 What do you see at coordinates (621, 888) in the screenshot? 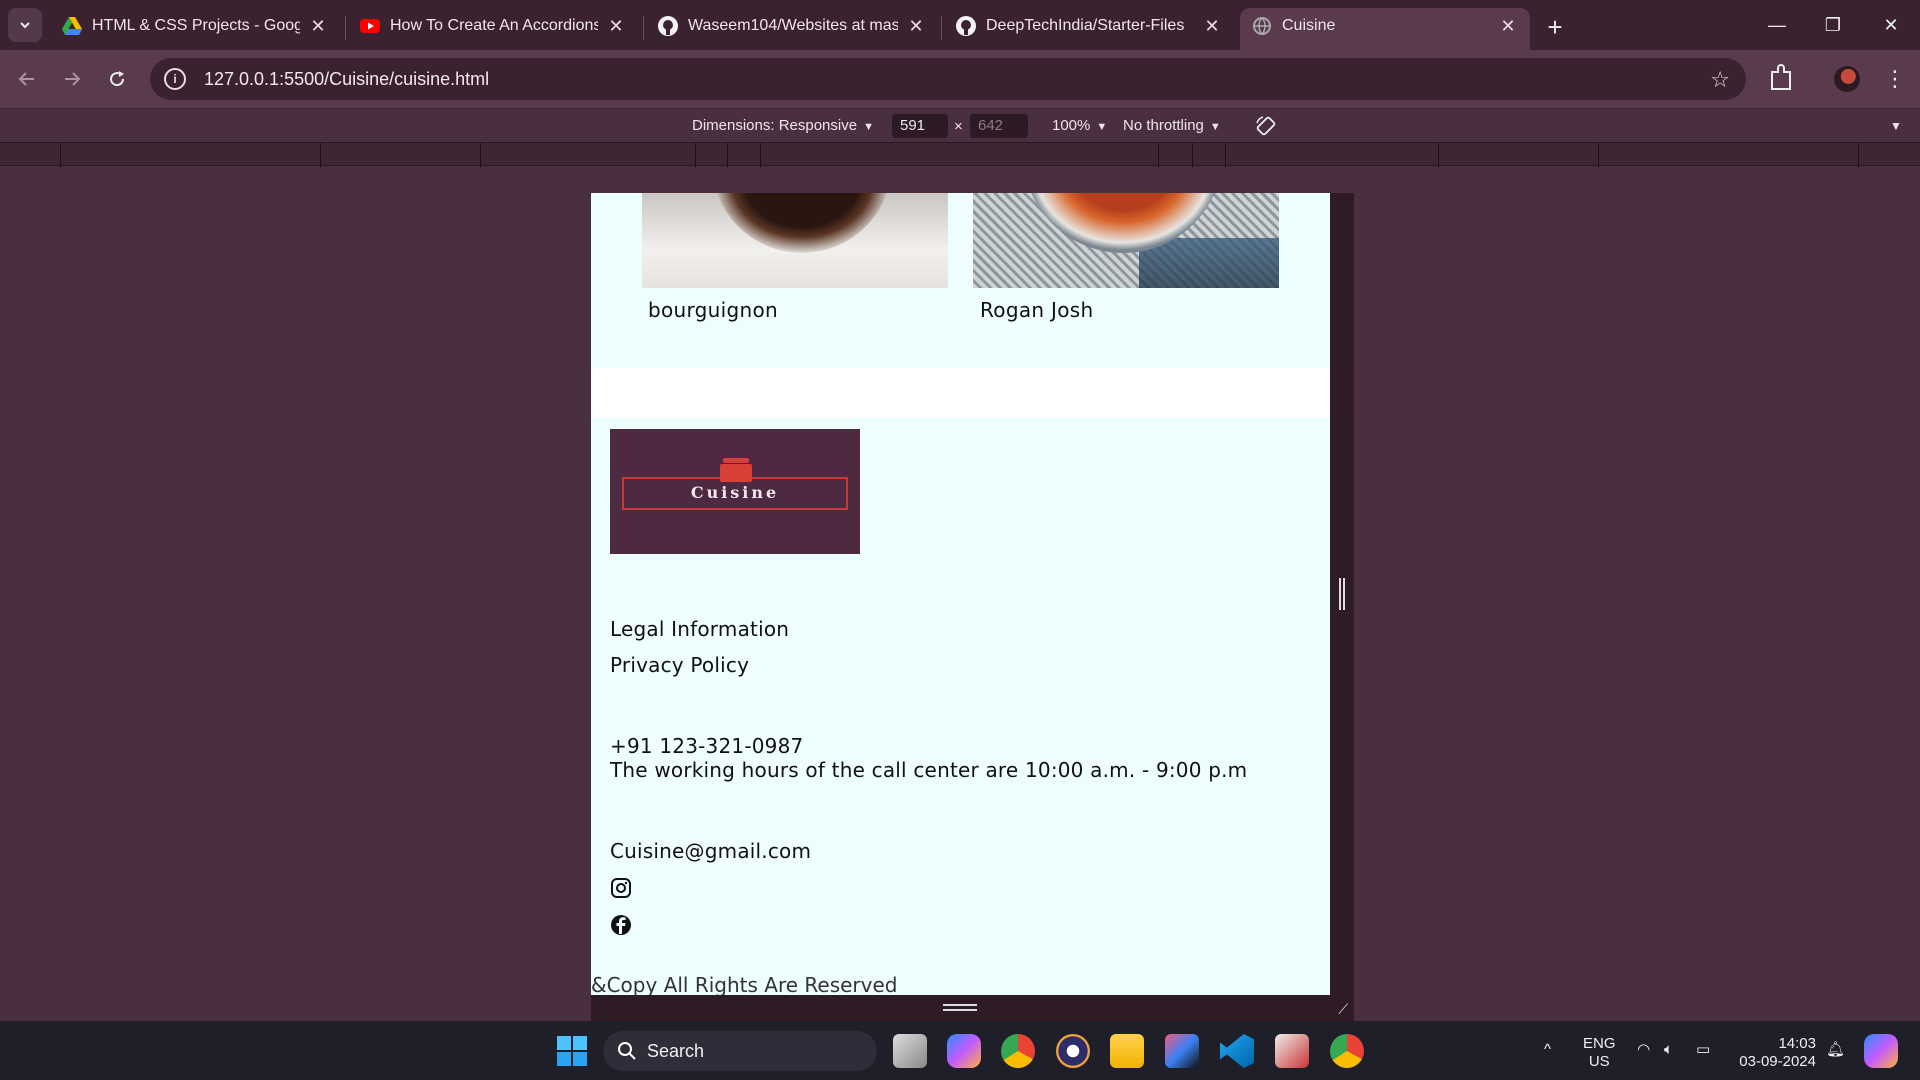
I see `instagram-icon` at bounding box center [621, 888].